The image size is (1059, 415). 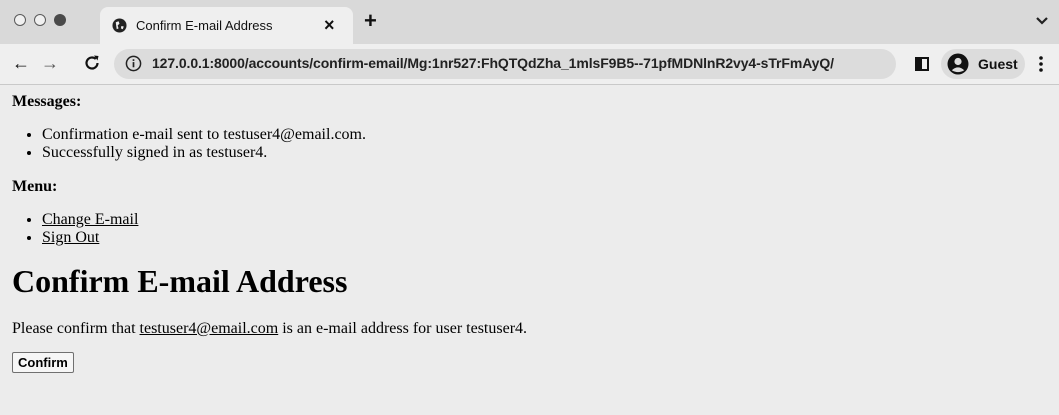 I want to click on globe-icon, so click(x=119, y=25).